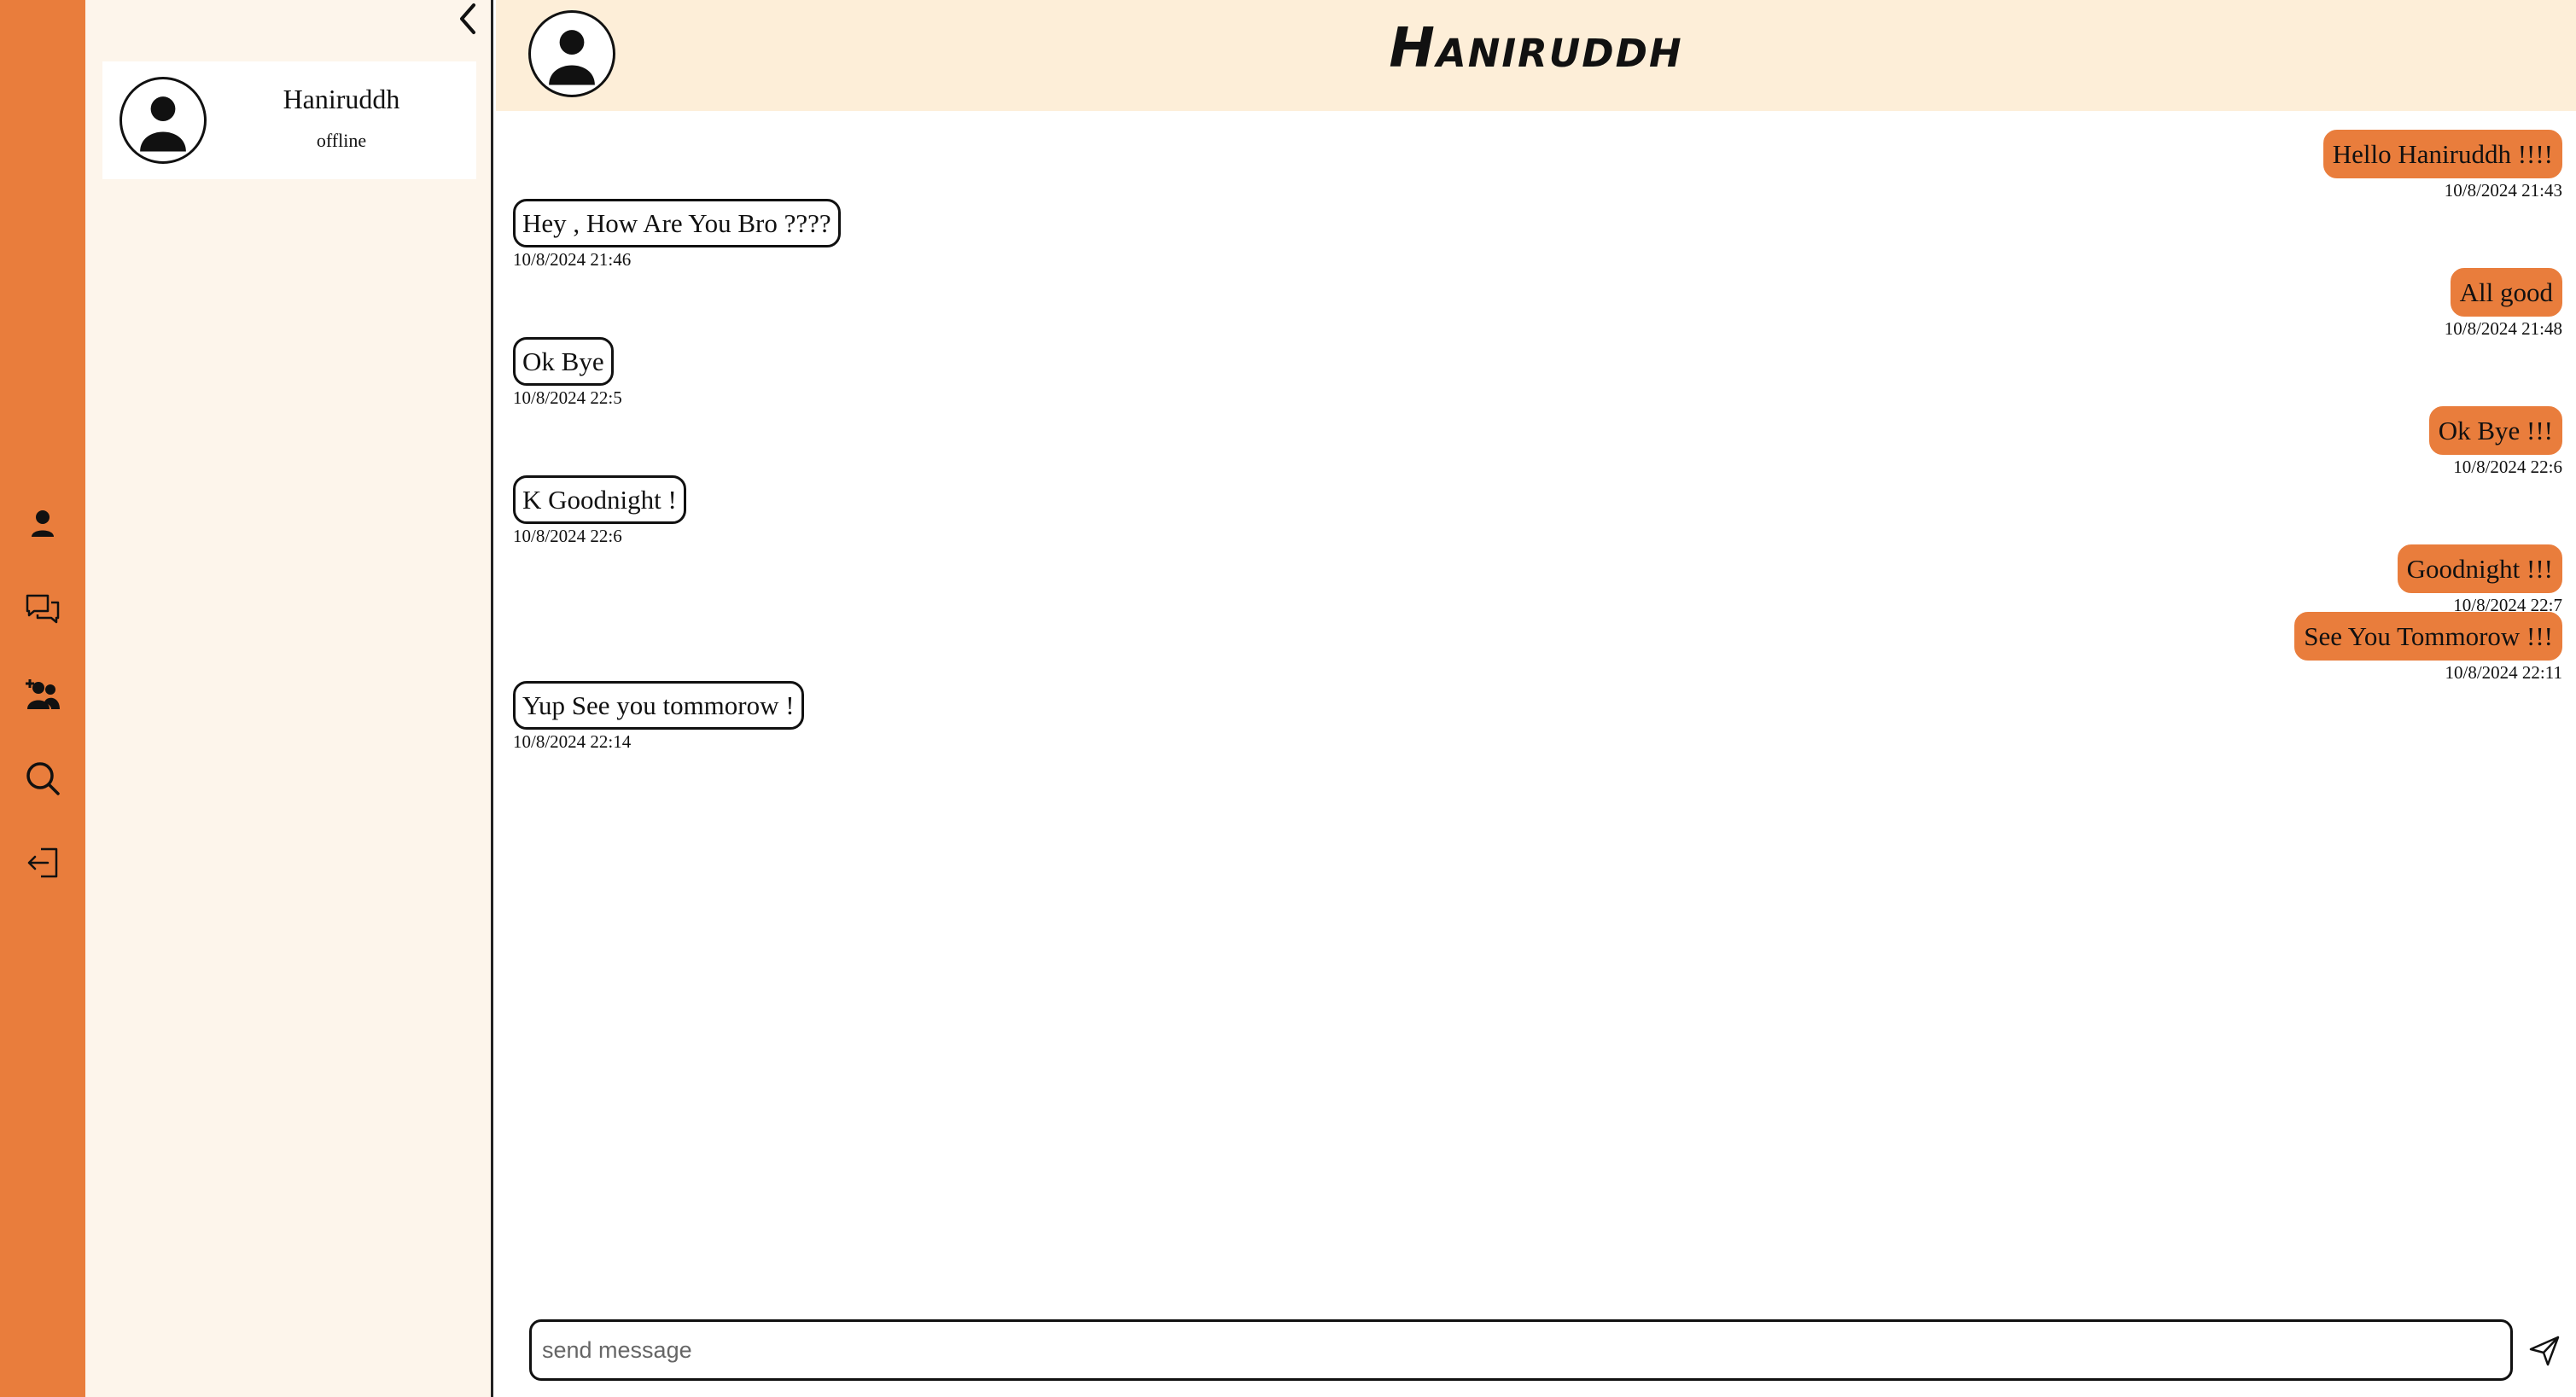 The height and width of the screenshot is (1397, 2576). Describe the element at coordinates (2503, 329) in the screenshot. I see `message-timestamp: 10/8/2024 21:48` at that location.